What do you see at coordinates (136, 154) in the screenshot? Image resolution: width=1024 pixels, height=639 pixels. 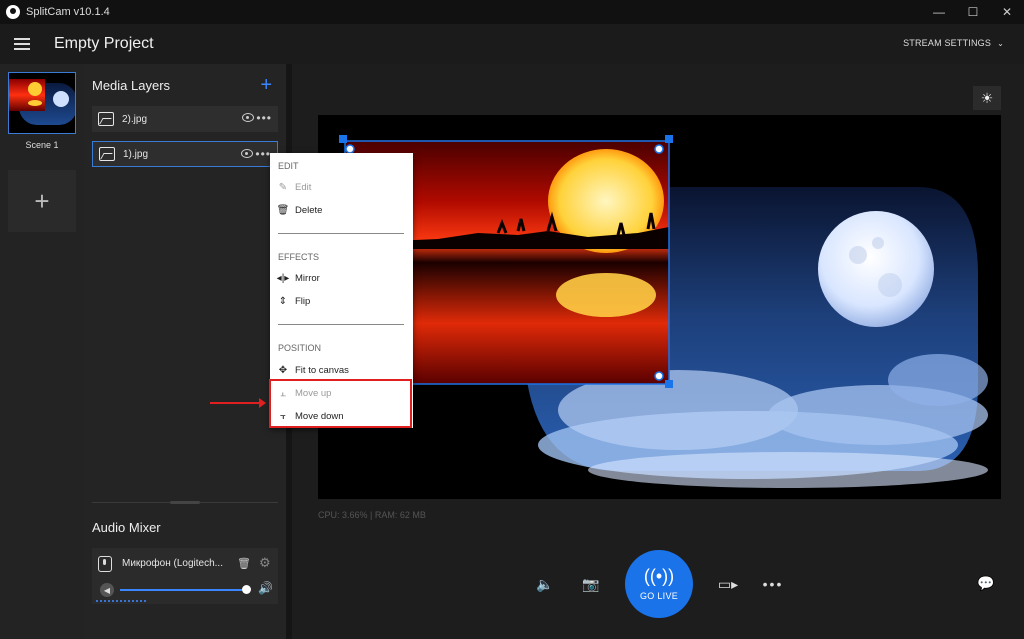 I see `layer-name: 1).jpg` at bounding box center [136, 154].